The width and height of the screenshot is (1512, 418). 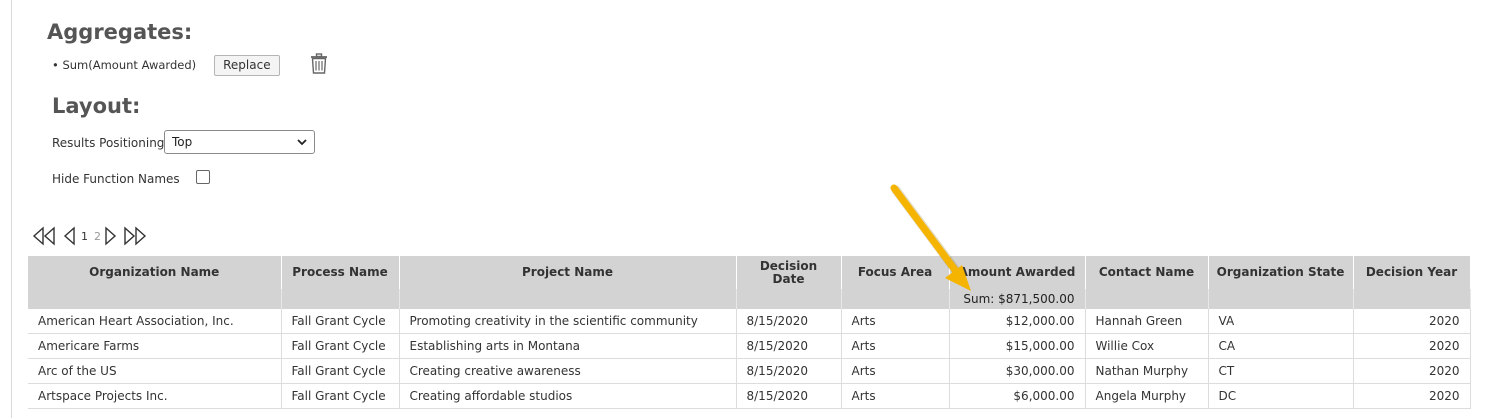 I want to click on column-header-organization-name: Organization Name, so click(x=155, y=272).